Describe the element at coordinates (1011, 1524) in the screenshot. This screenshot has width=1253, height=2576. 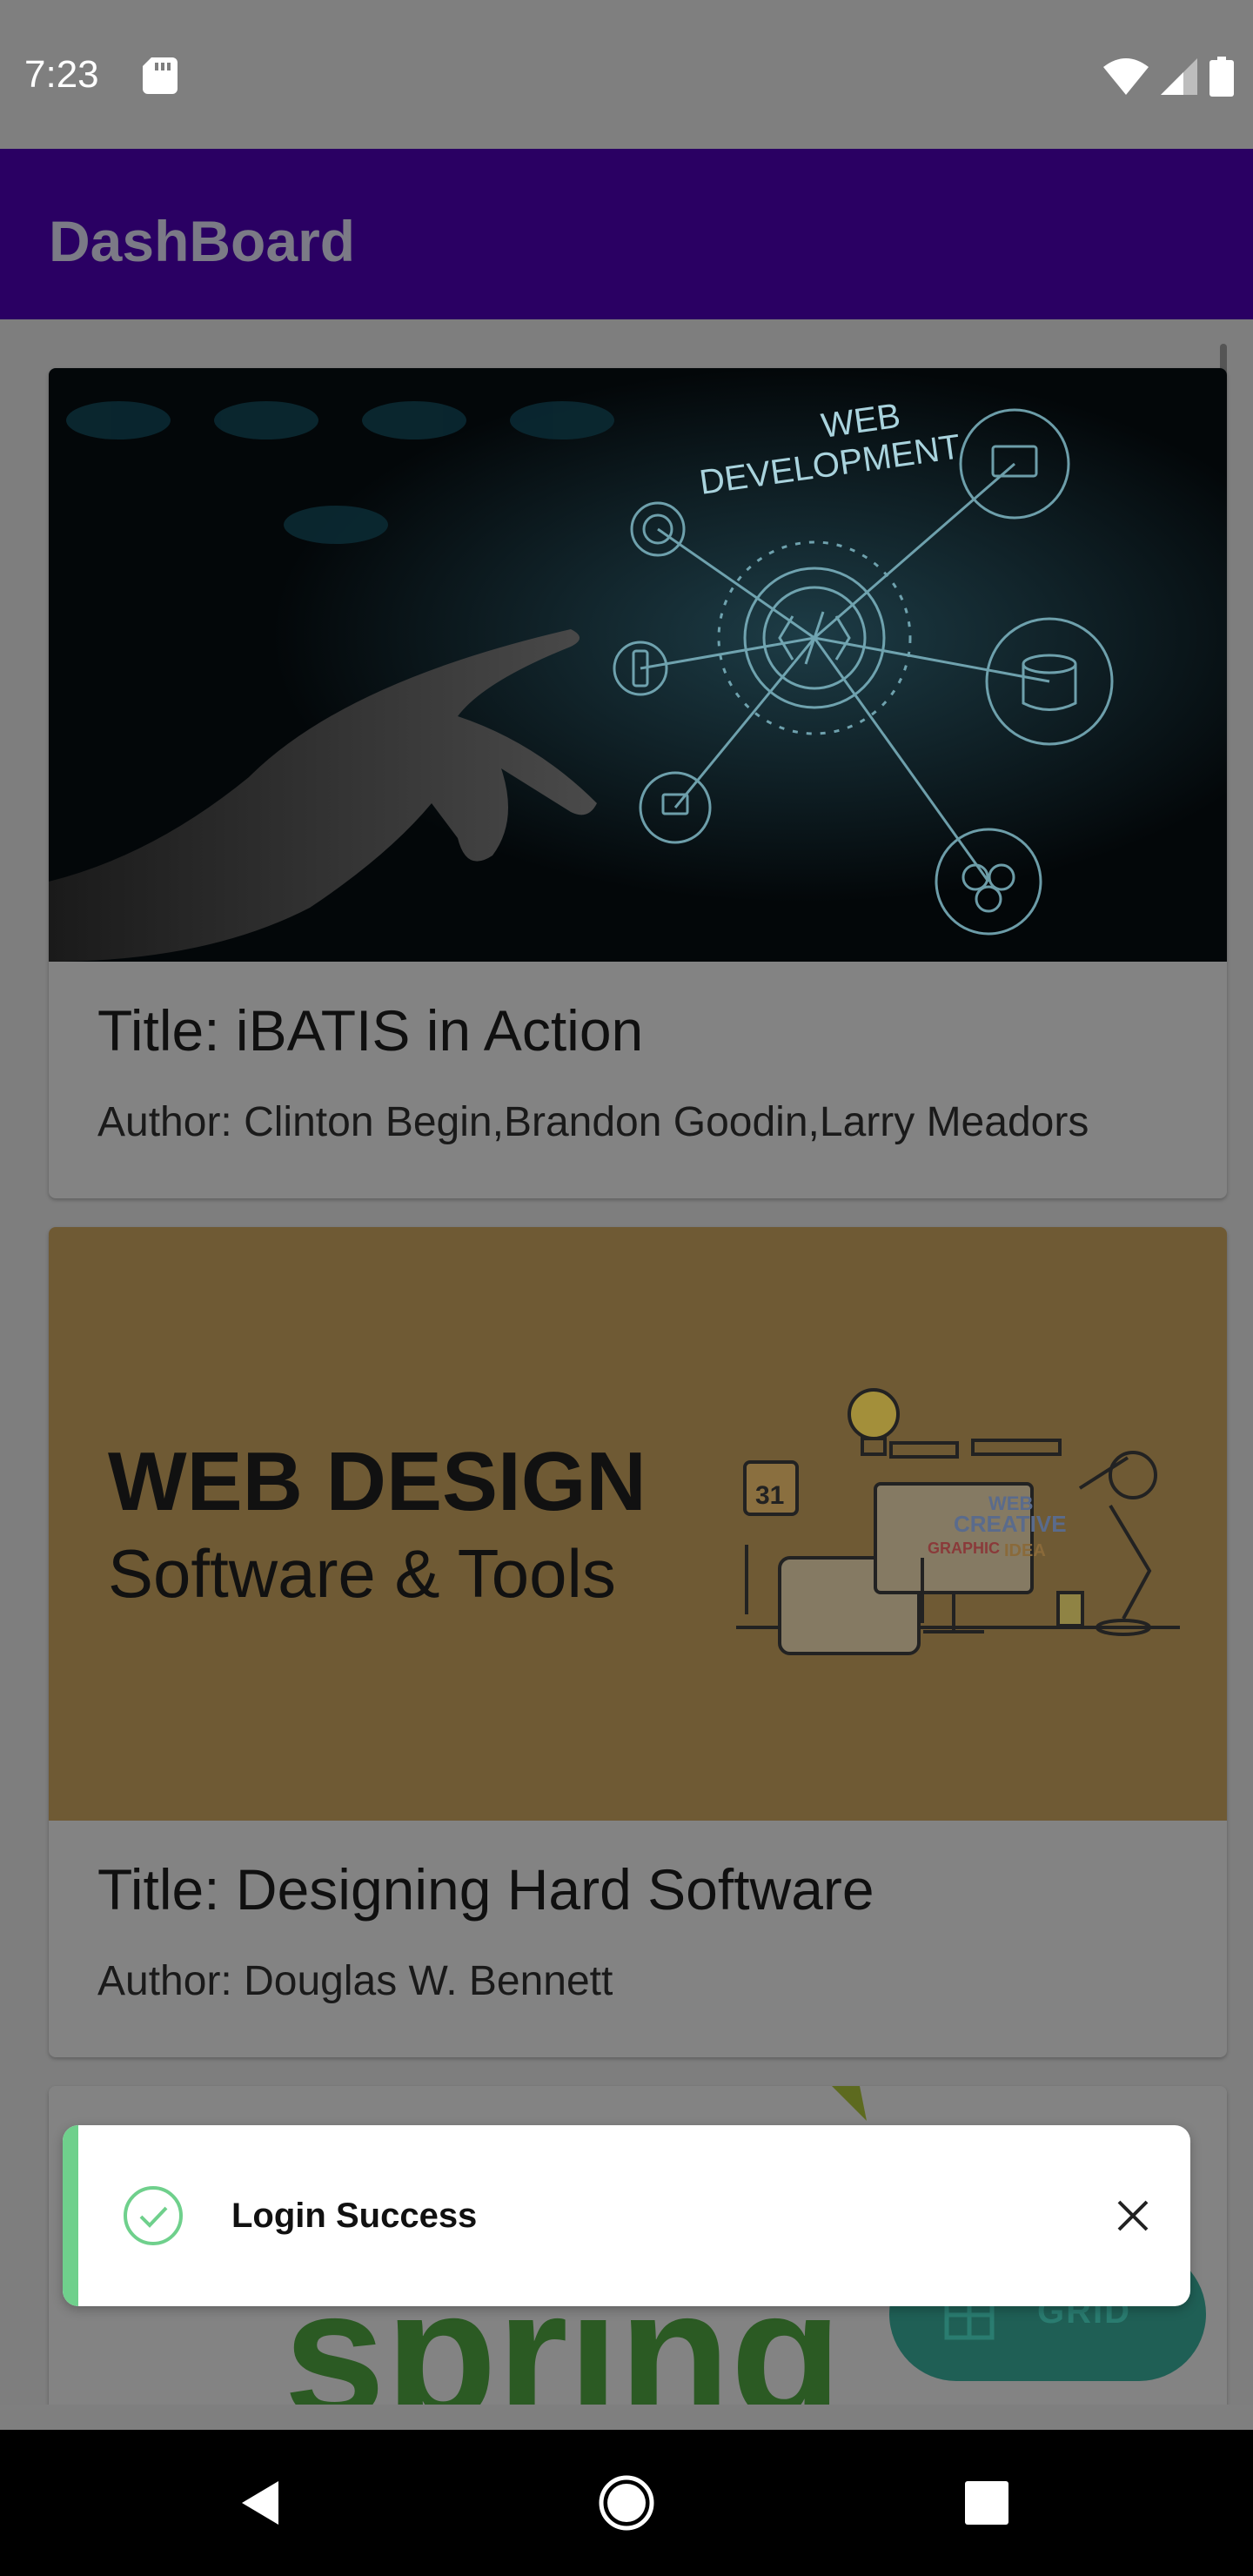
I see `cover-text-creative: CREATIVE` at that location.